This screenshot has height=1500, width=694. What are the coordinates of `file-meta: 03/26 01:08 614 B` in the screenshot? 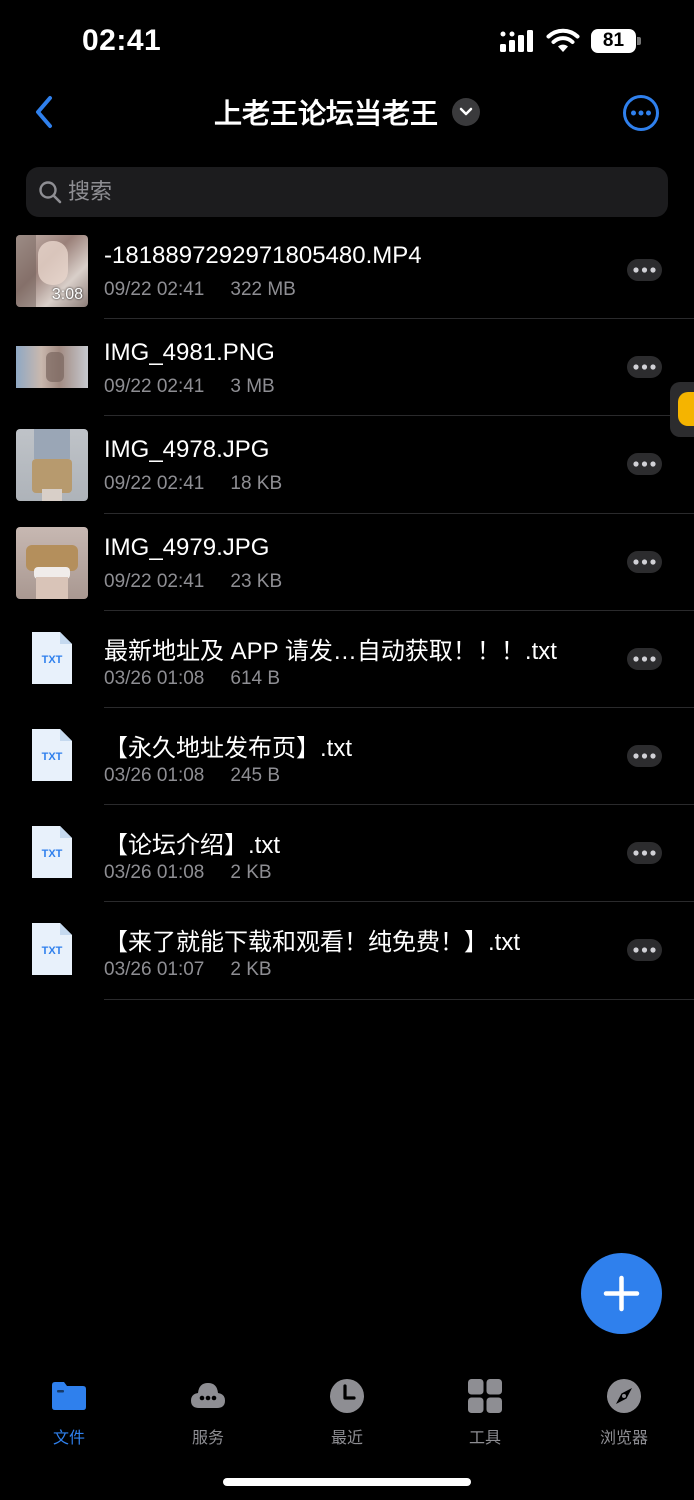 It's located at (192, 679).